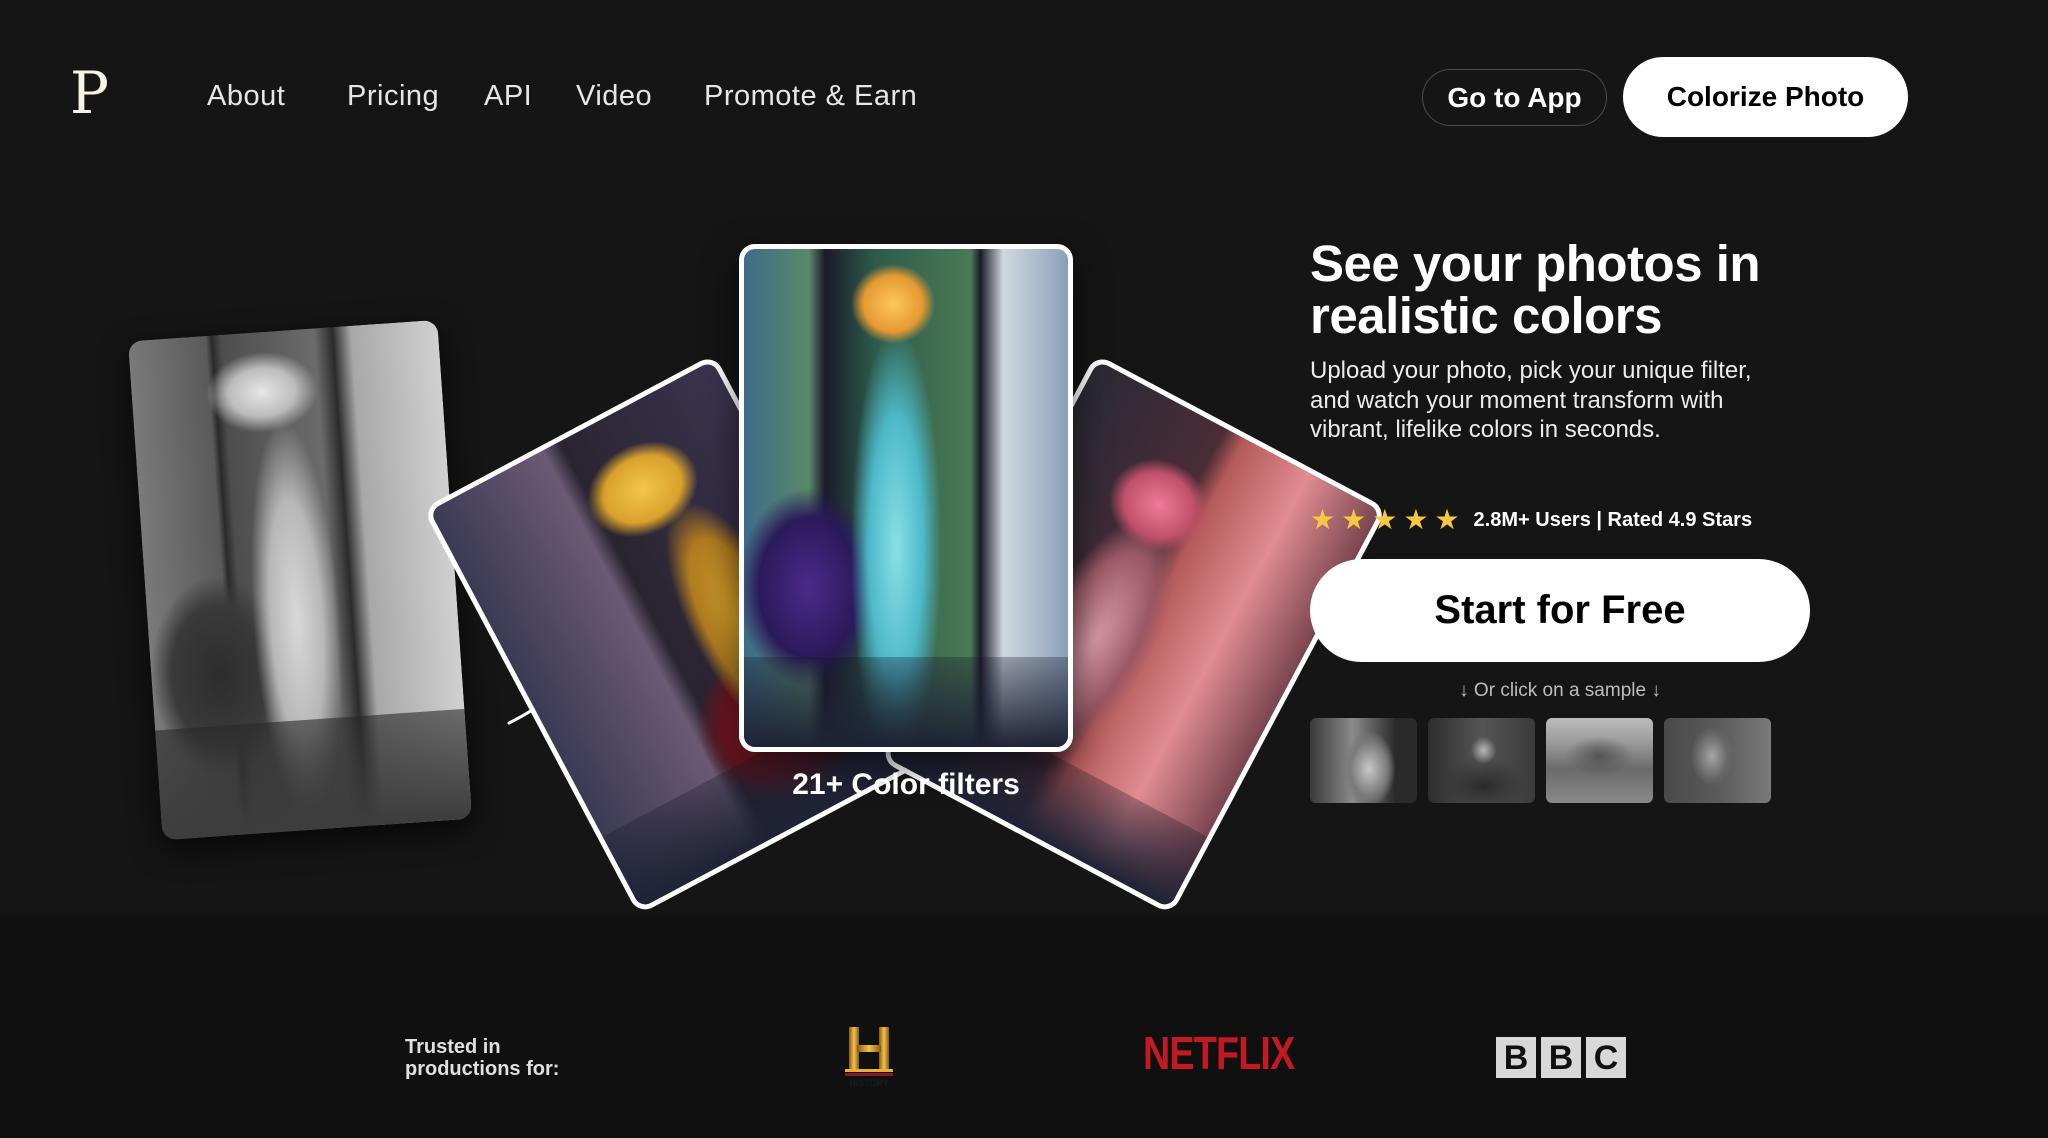 This screenshot has width=2048, height=1138. What do you see at coordinates (906, 498) in the screenshot?
I see `filter-card-main` at bounding box center [906, 498].